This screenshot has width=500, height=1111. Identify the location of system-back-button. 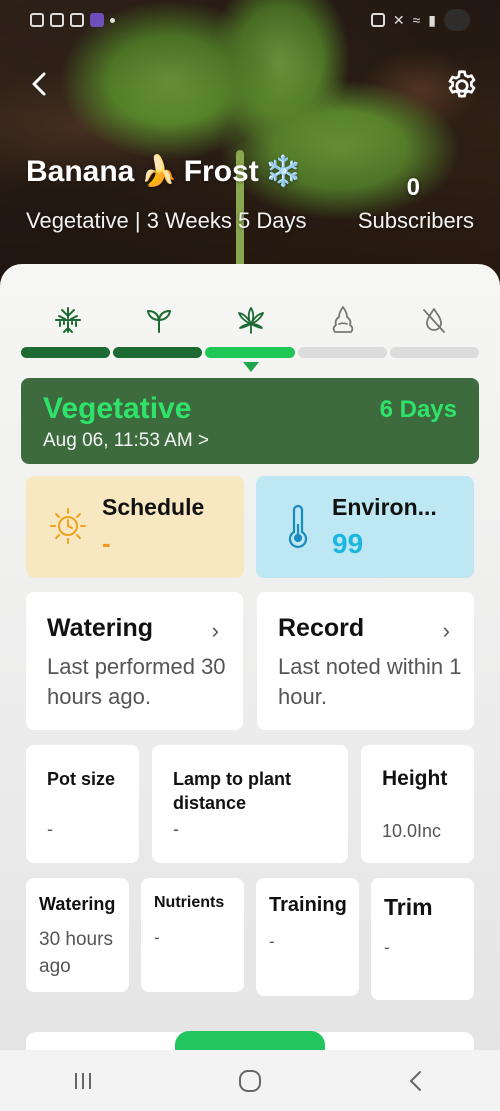
(417, 1081).